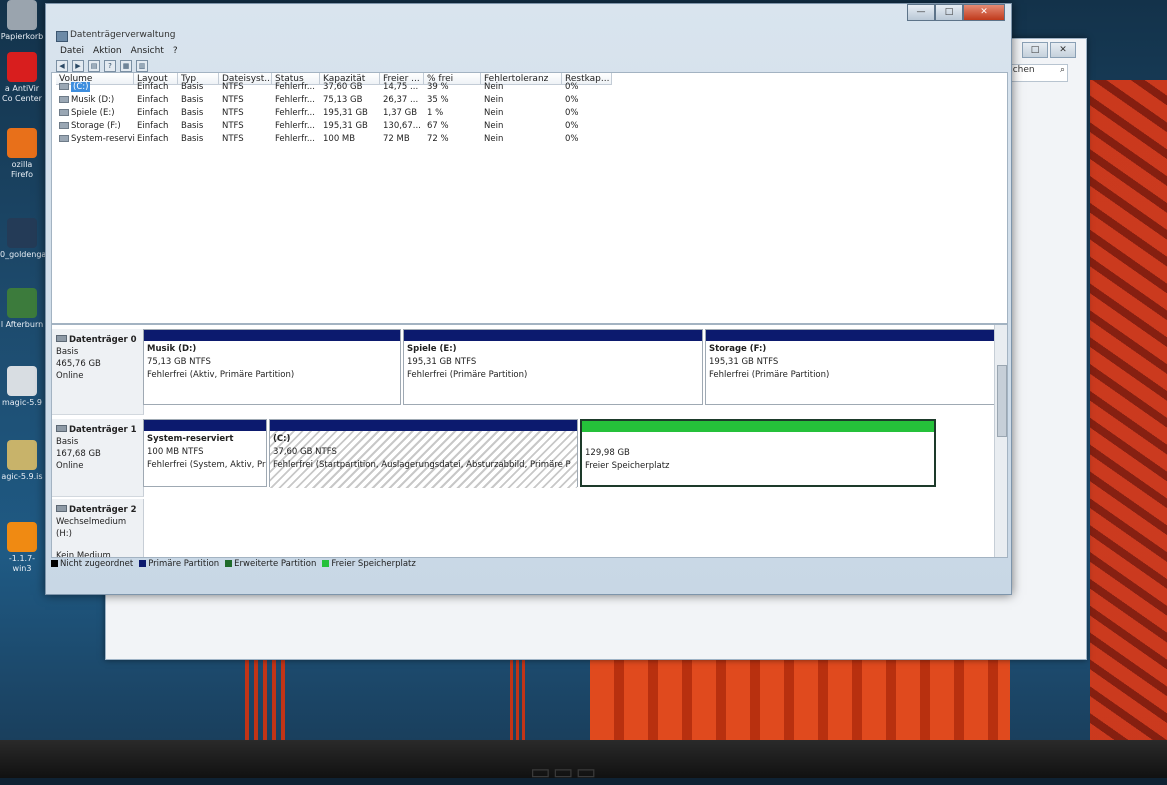  What do you see at coordinates (1000, 441) in the screenshot?
I see `scrollbar` at bounding box center [1000, 441].